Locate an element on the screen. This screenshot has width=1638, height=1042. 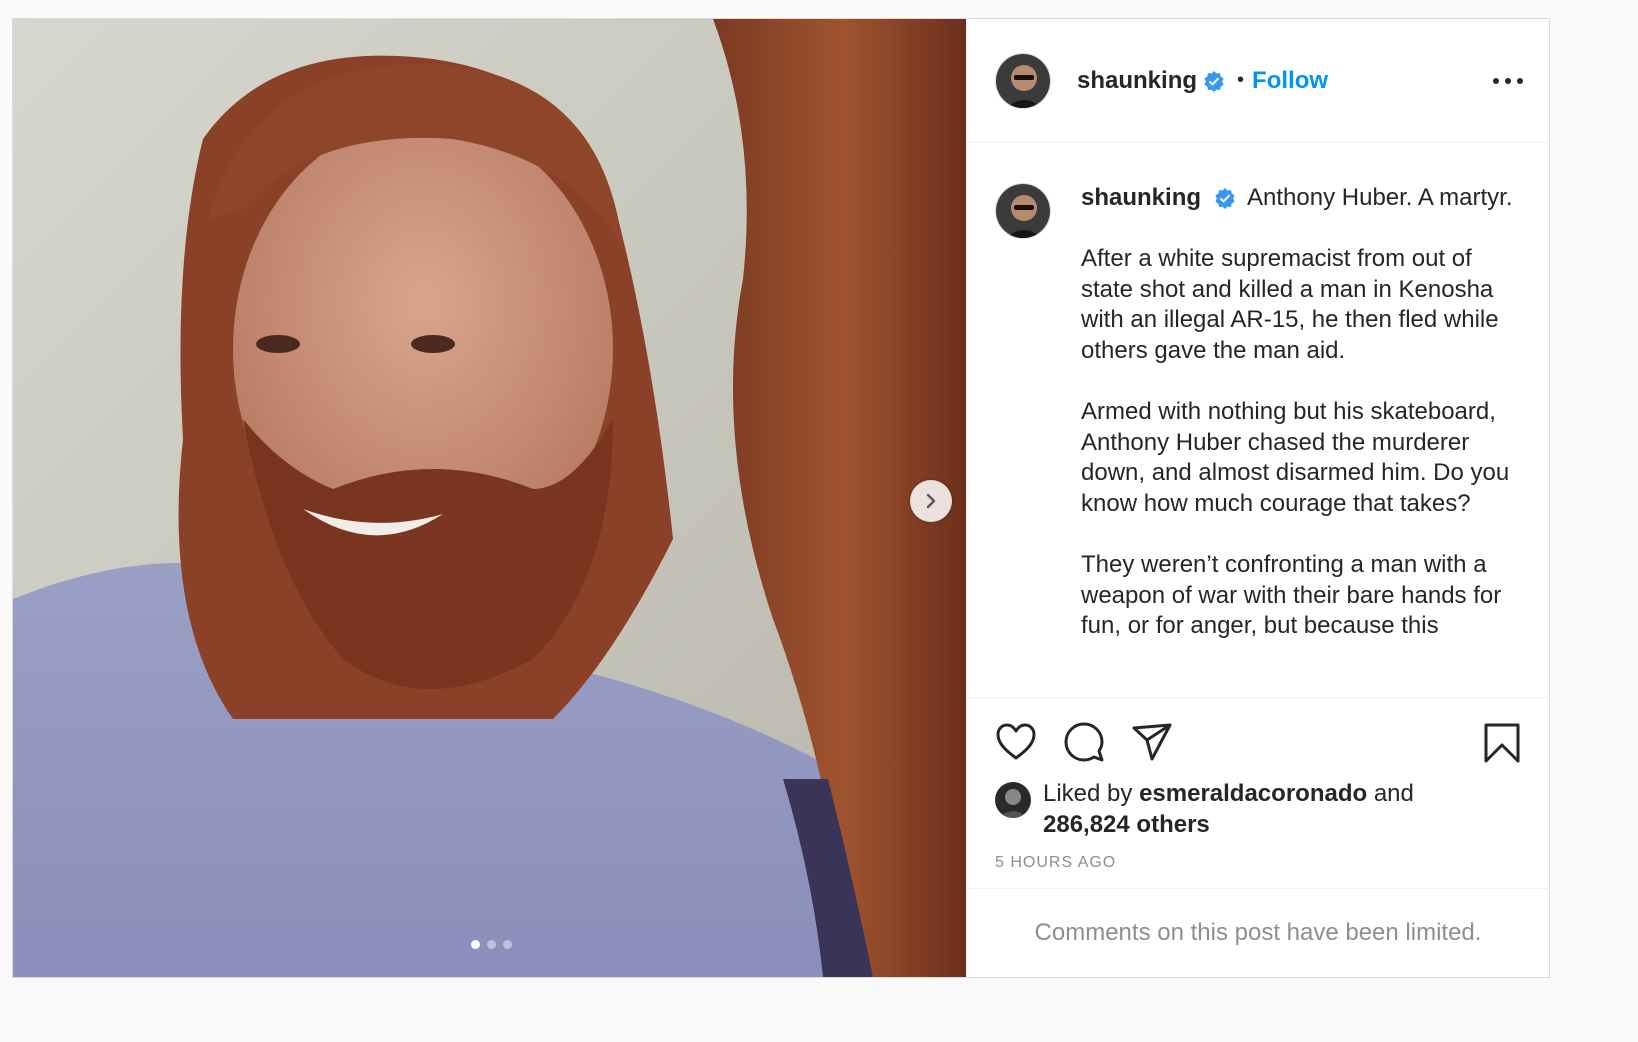
heart-icon is located at coordinates (1016, 741).